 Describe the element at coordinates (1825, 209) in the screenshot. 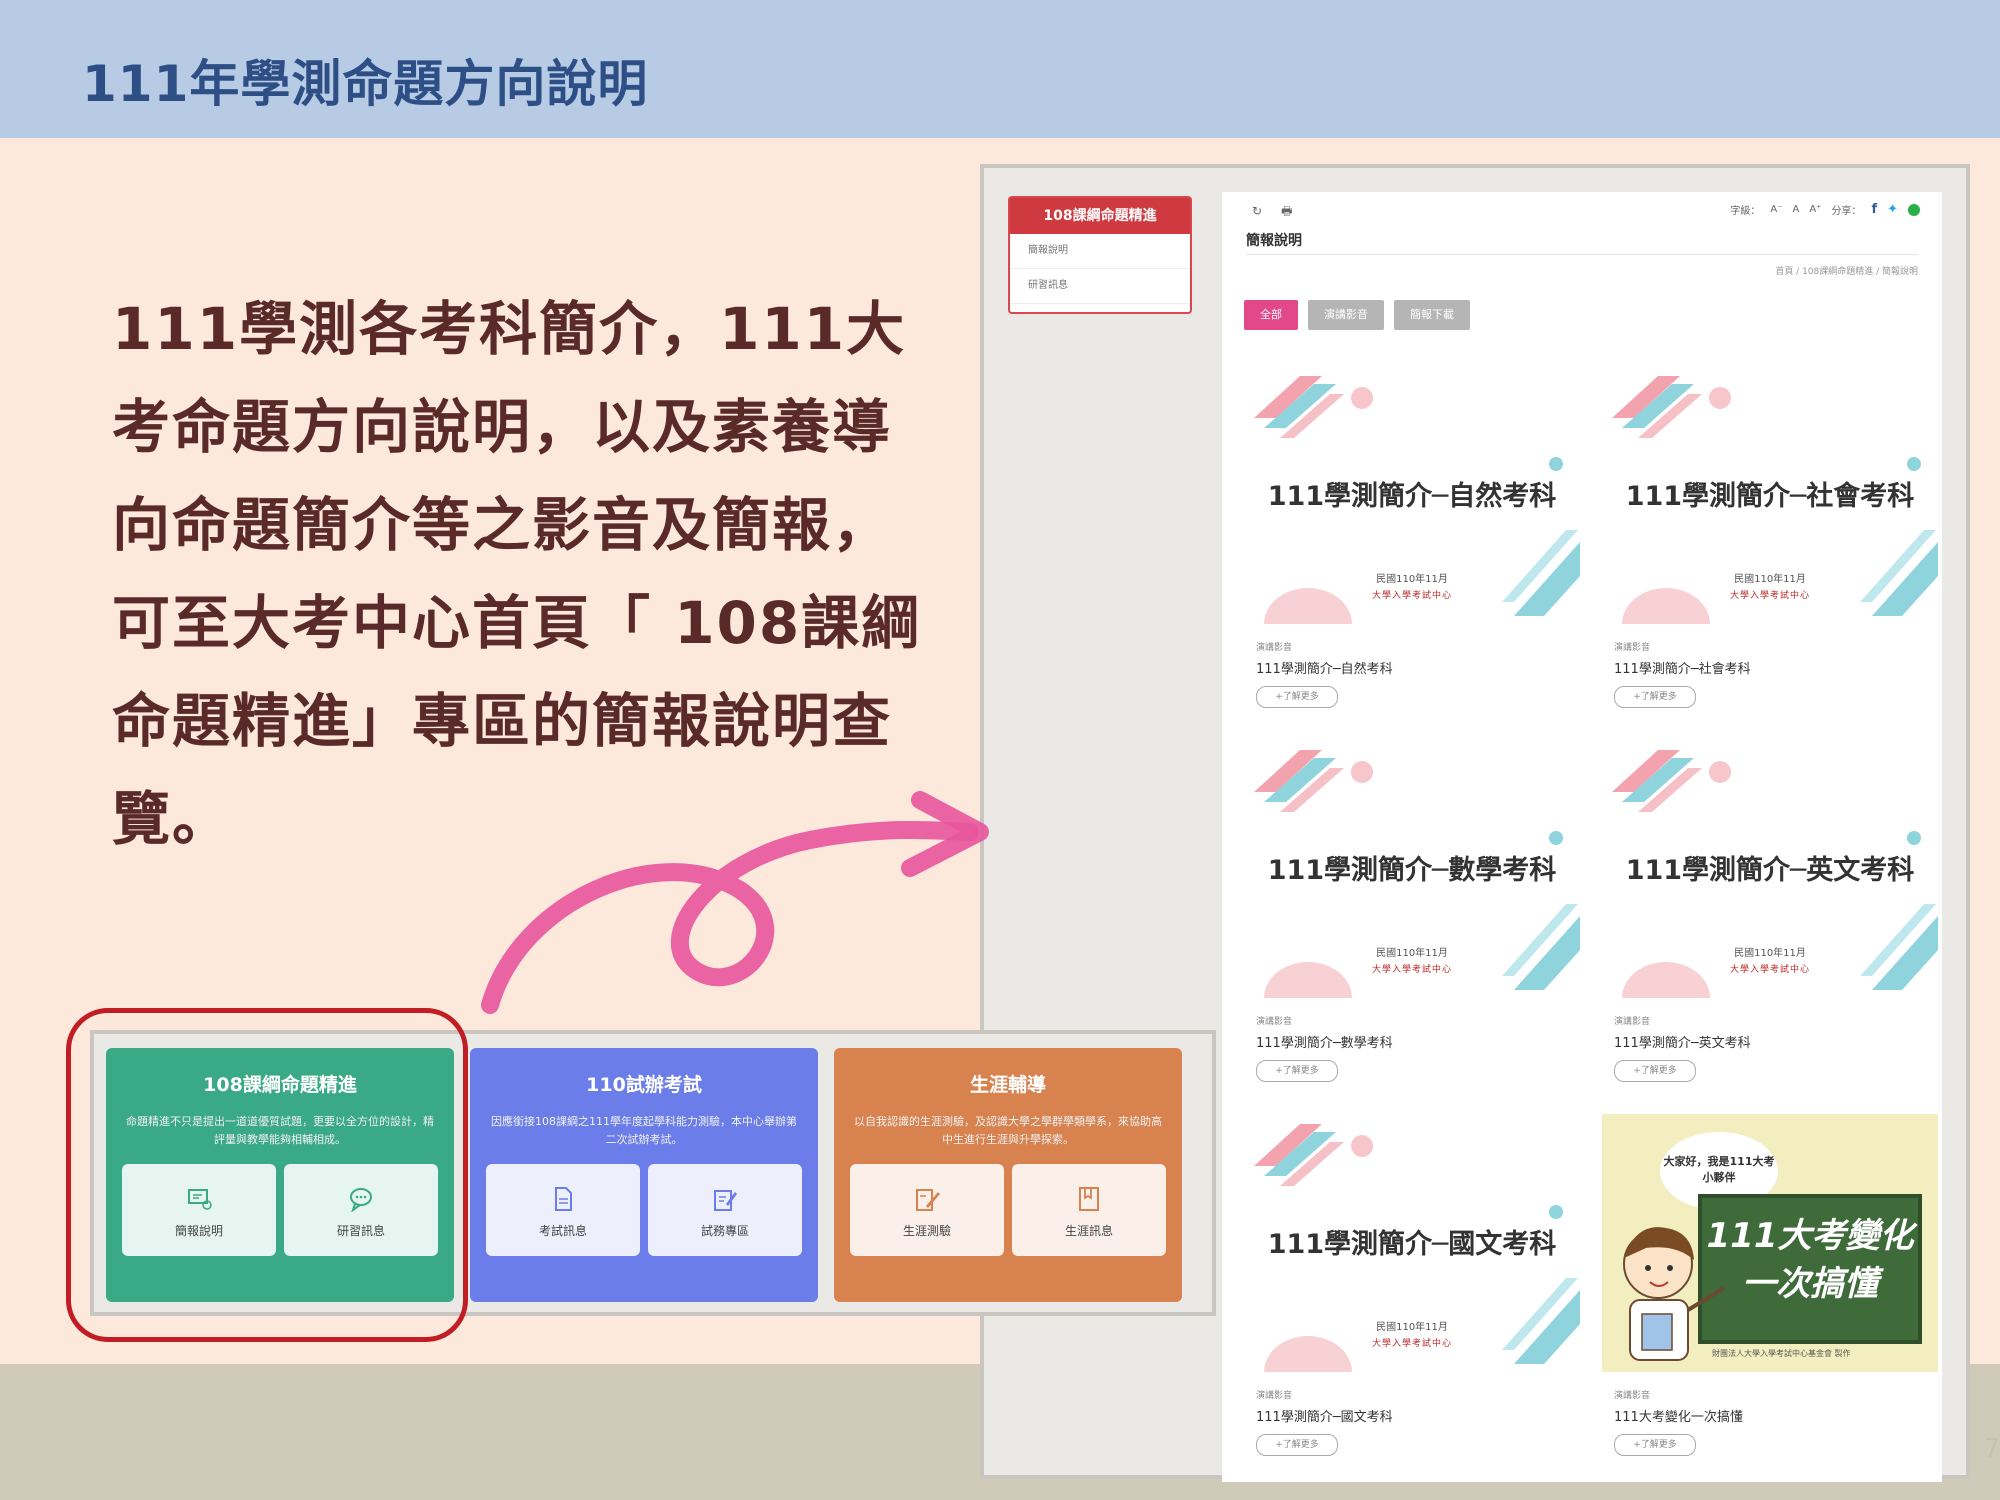

I see `toolbar-right: 字級： A⁻ A A⁺ 分享： f ✦` at that location.